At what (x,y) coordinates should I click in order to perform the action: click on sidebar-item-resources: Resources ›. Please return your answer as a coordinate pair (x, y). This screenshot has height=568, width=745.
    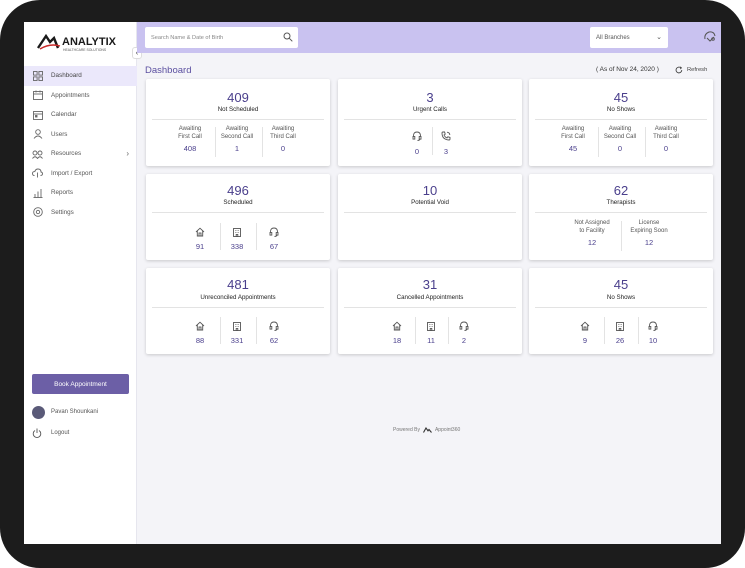
    Looking at the image, I should click on (80, 154).